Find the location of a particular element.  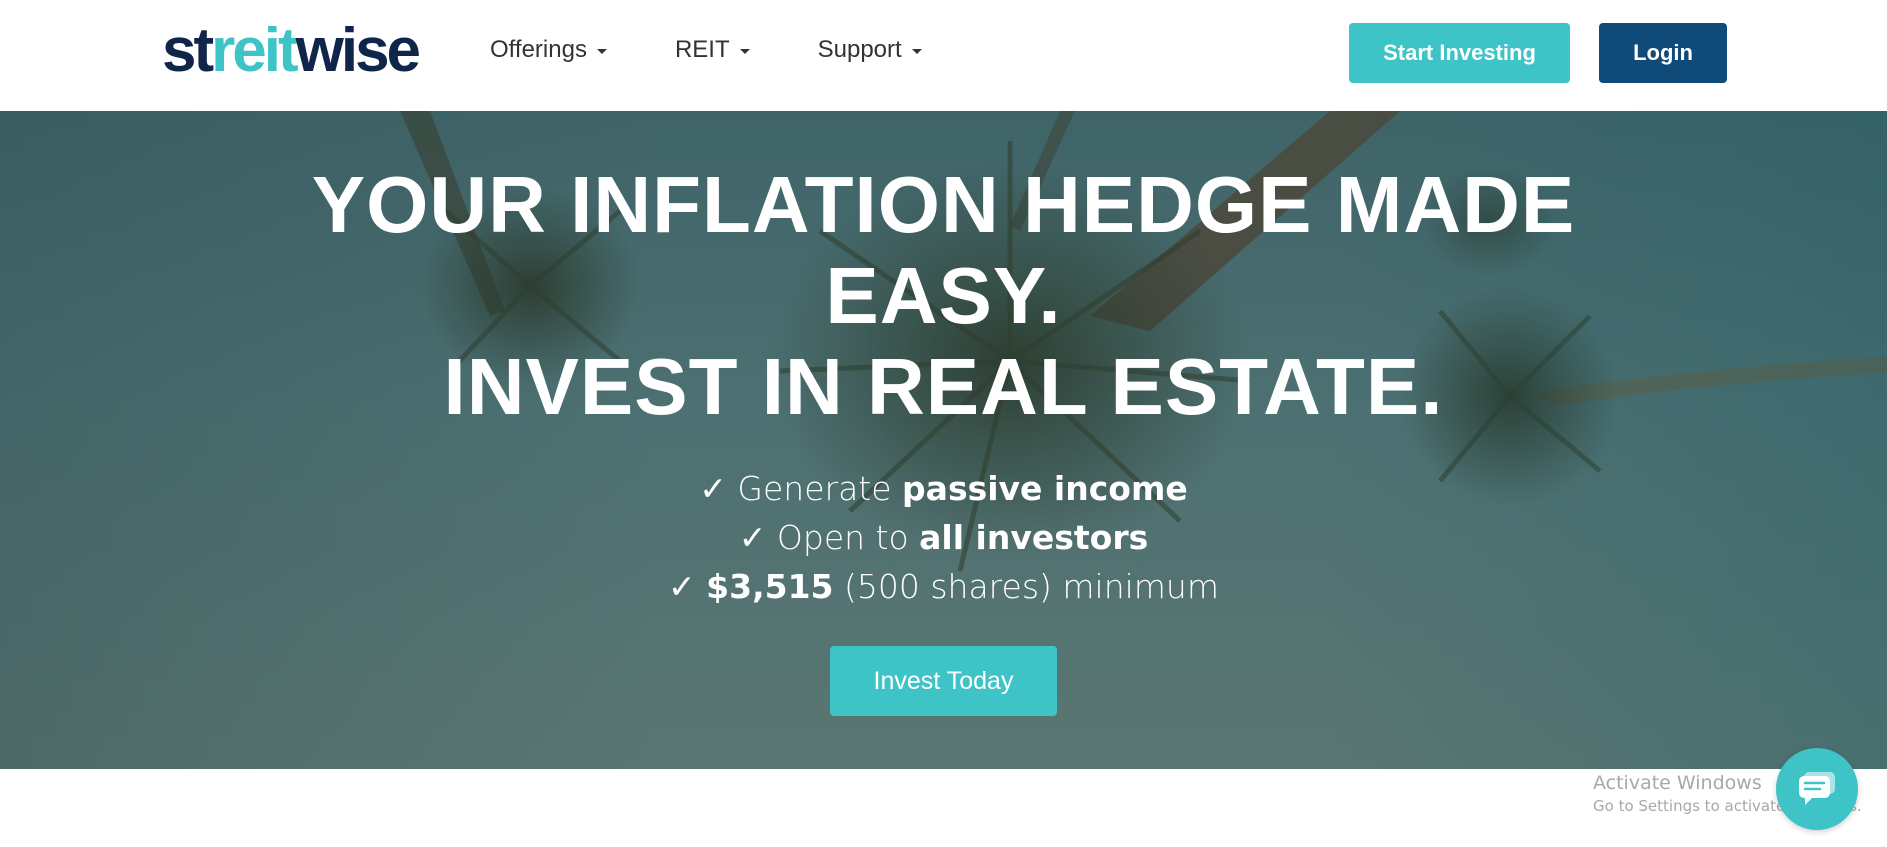

login-button: Login is located at coordinates (1663, 53).